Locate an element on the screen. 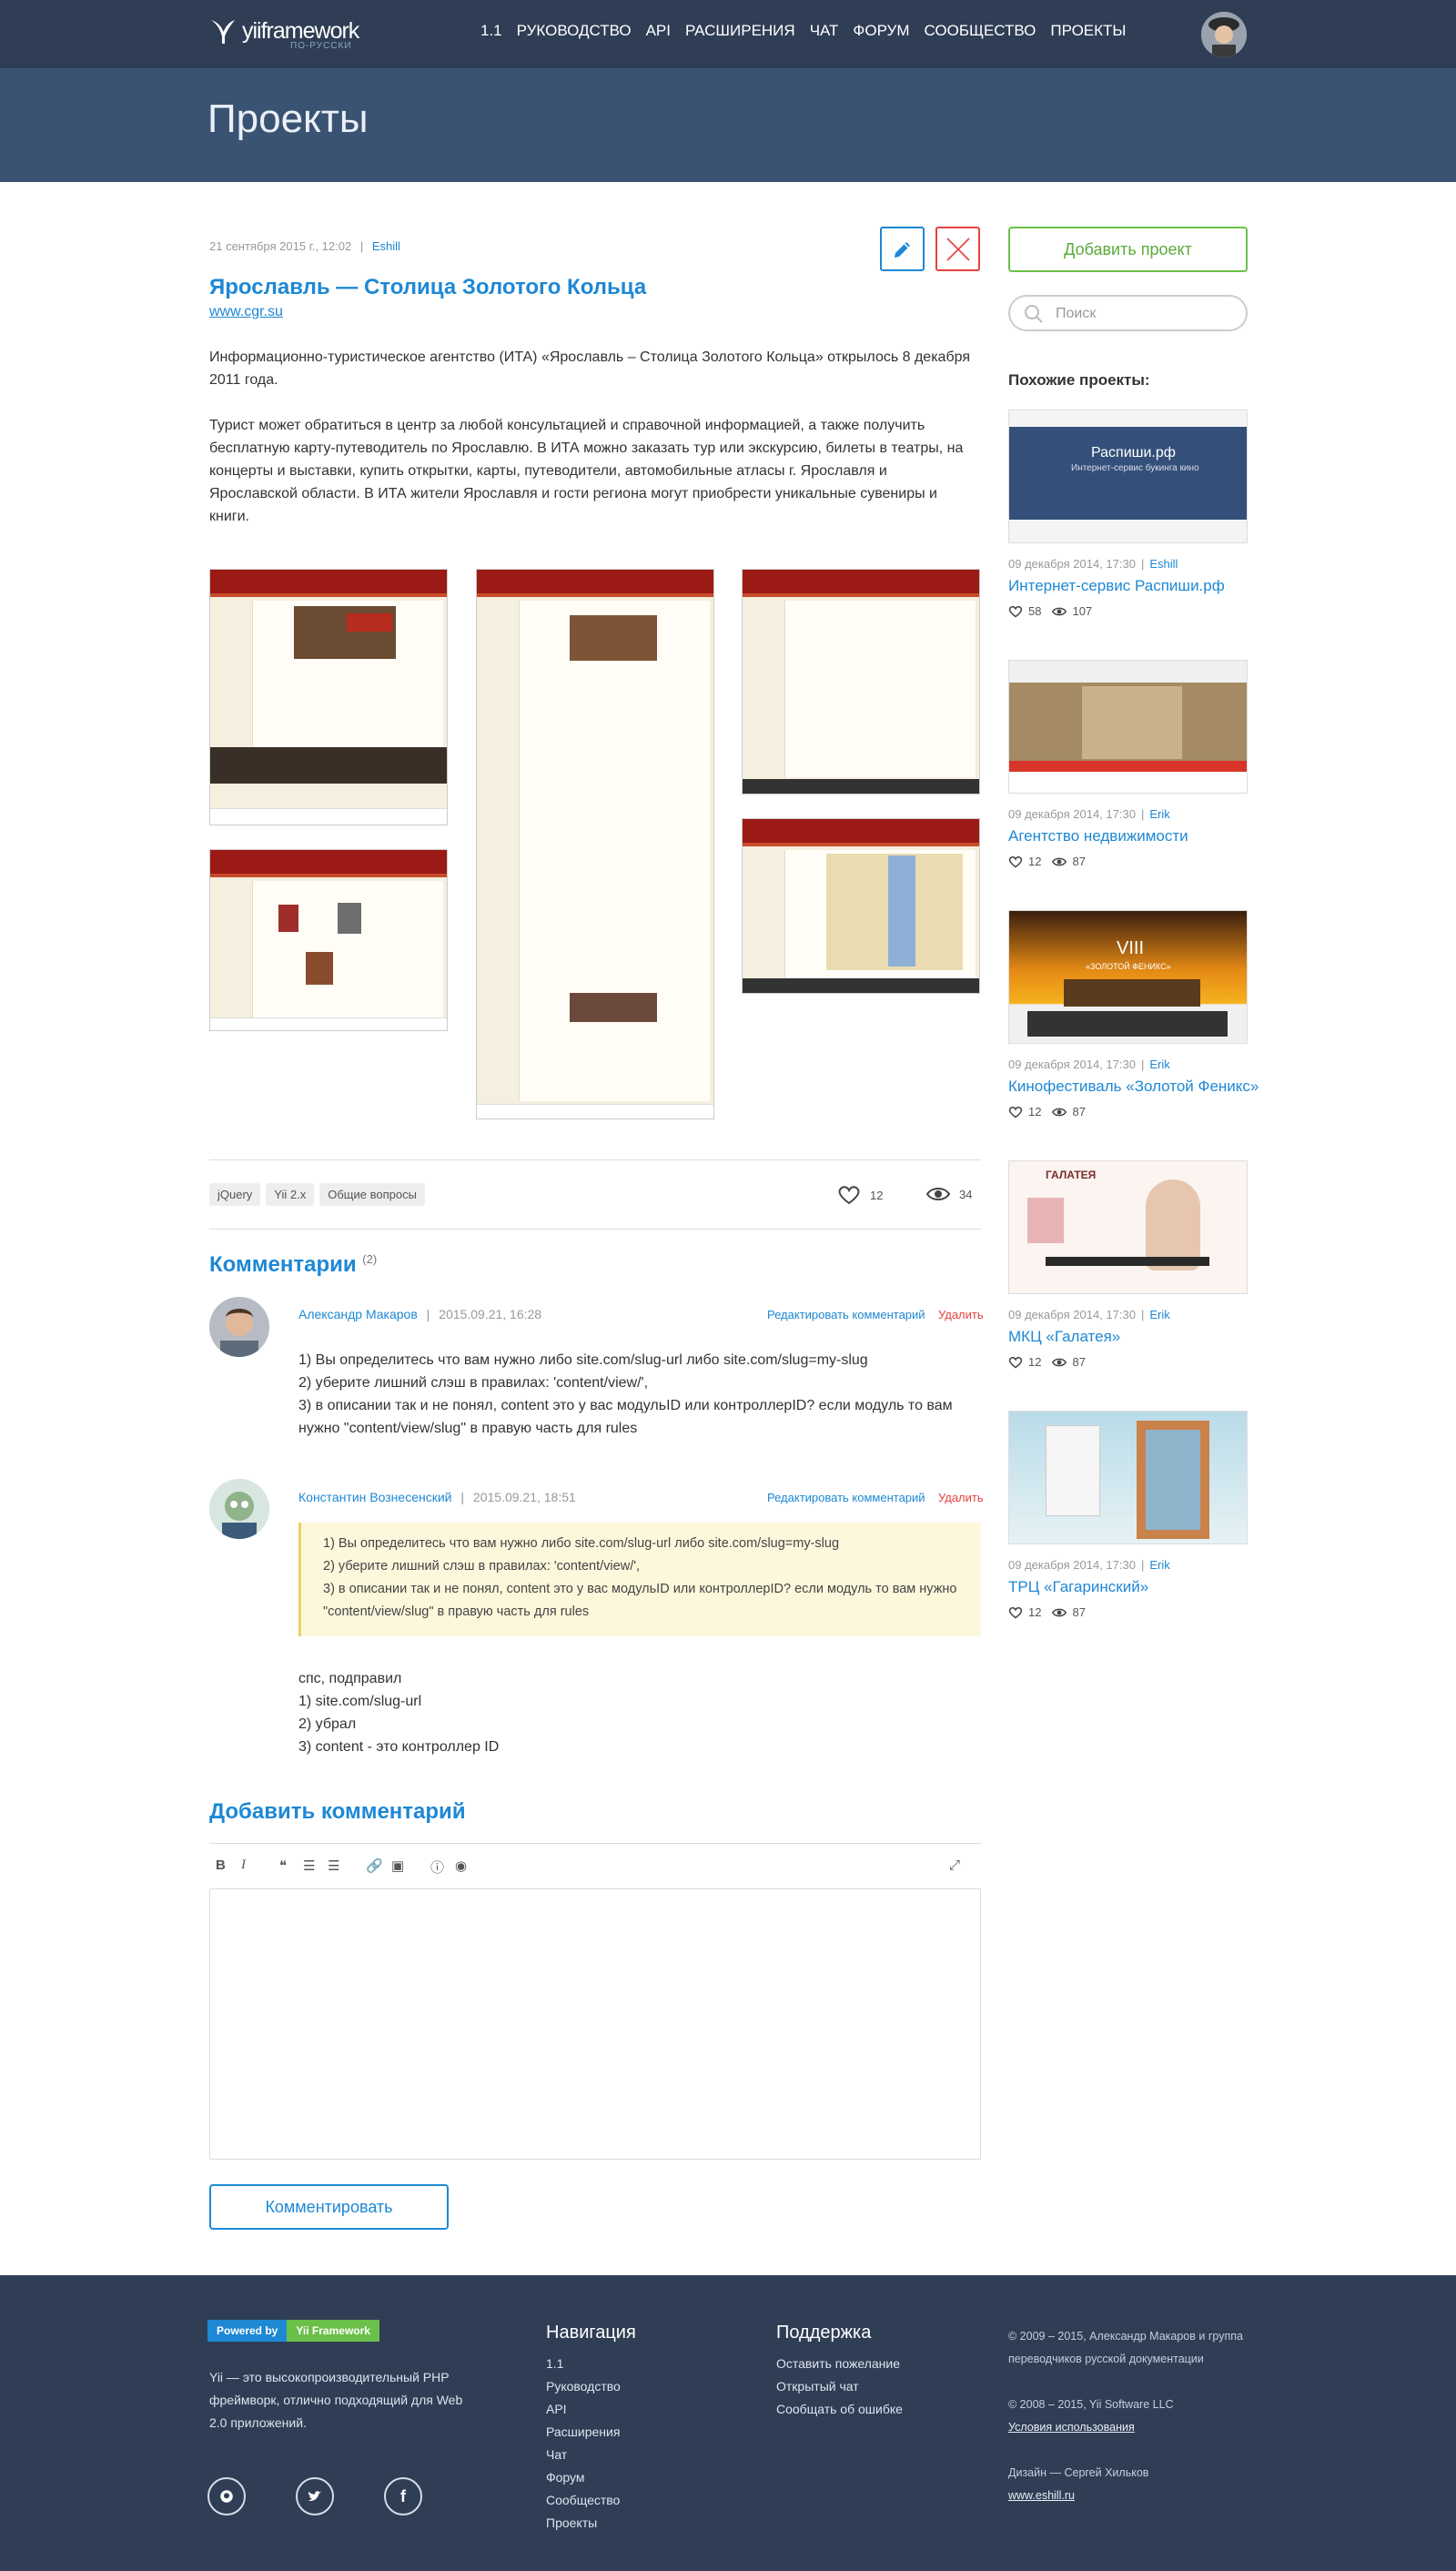 Image resolution: width=1456 pixels, height=2571 pixels. submit-comment-button: Комментировать is located at coordinates (329, 2207).